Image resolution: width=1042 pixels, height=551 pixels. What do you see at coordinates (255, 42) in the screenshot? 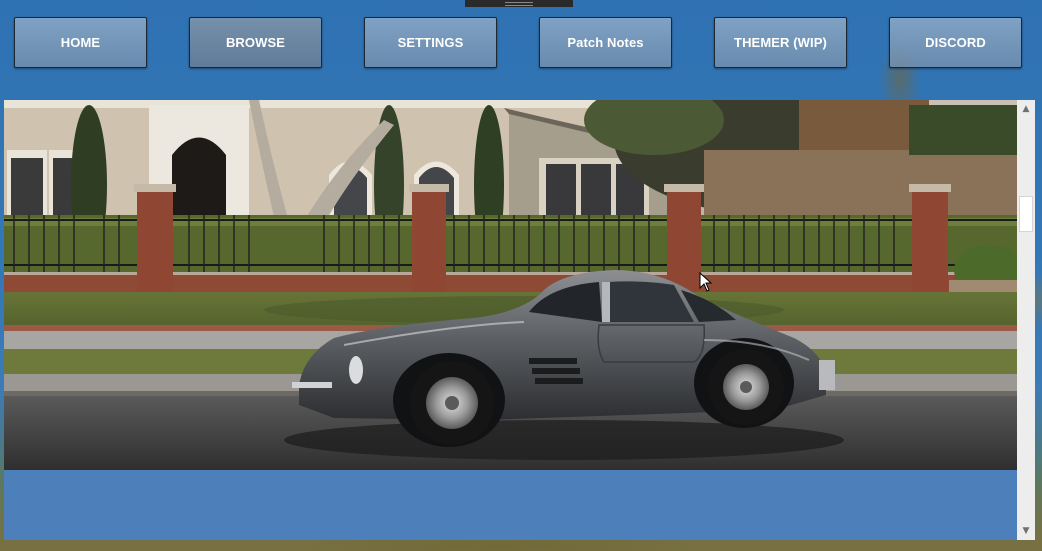
I see `nav-button-browse: BROWSE` at bounding box center [255, 42].